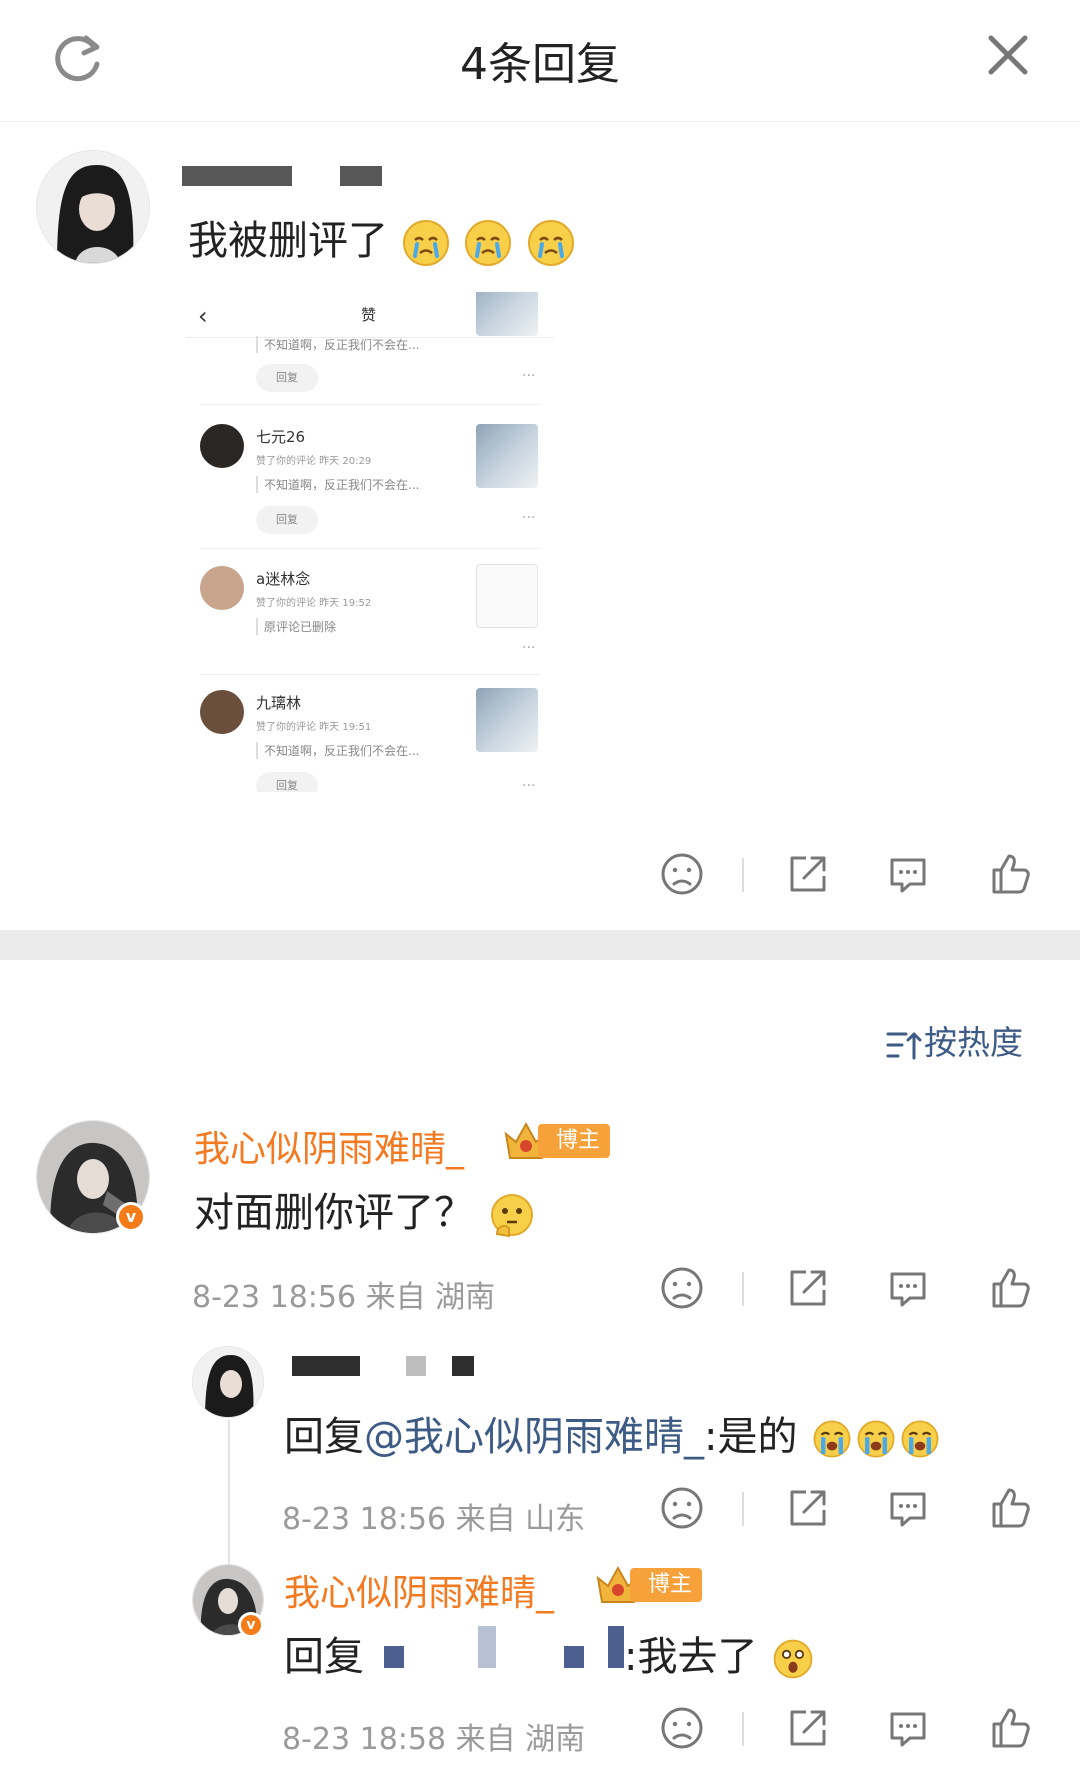 Image resolution: width=1080 pixels, height=1790 pixels. I want to click on reply-text: 回复@我心似阴雨难晴_:是的, so click(613, 1433).